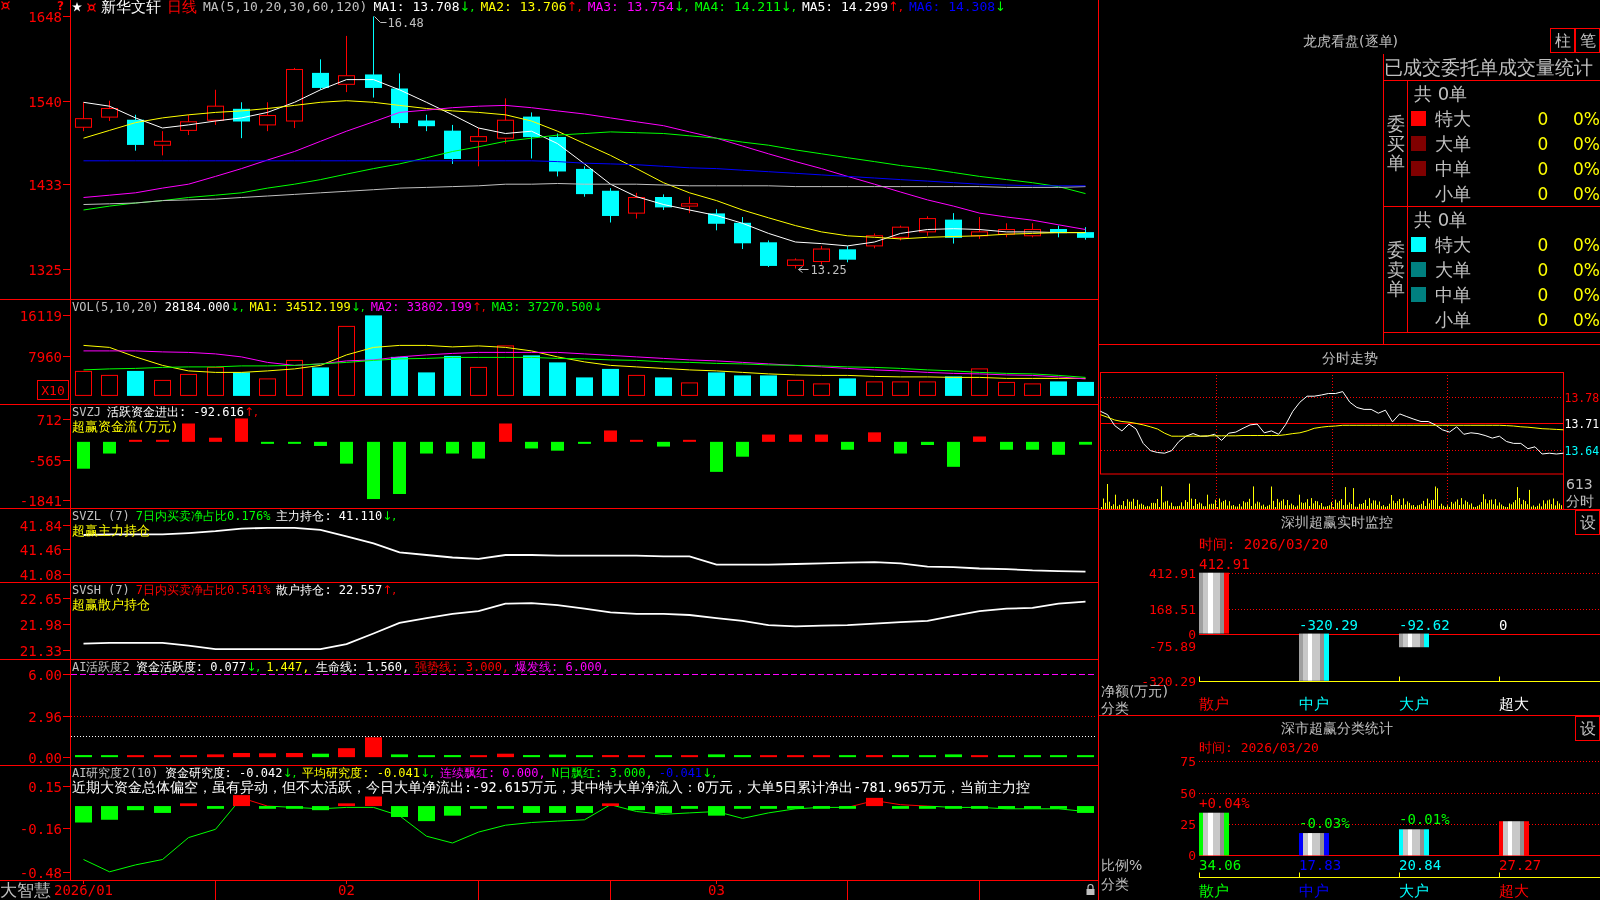  Describe the element at coordinates (680, 773) in the screenshot. I see `header-text: -0.041` at that location.